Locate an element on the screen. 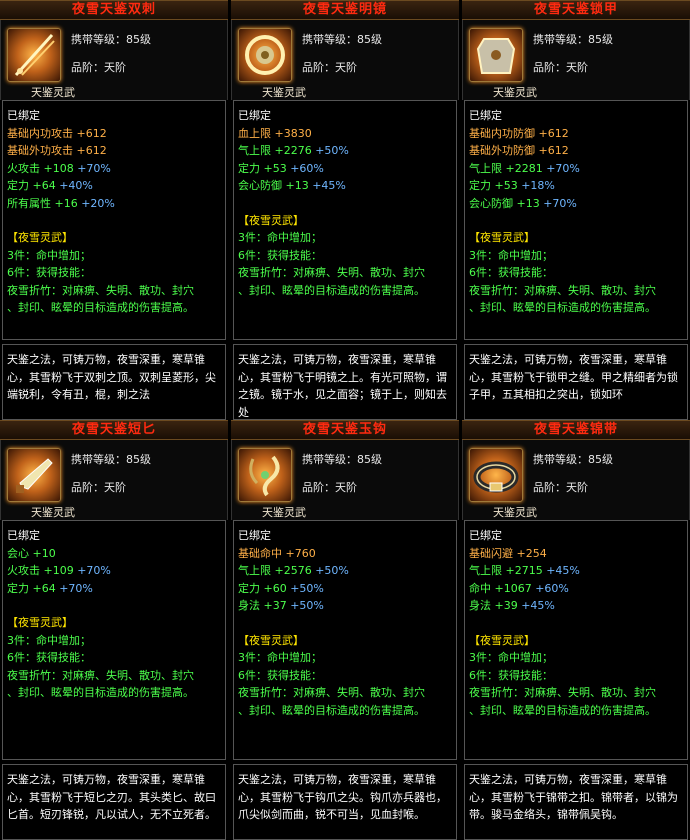 The image size is (690, 840). item-title: 夜雪天鉴锁甲 is located at coordinates (576, 10).